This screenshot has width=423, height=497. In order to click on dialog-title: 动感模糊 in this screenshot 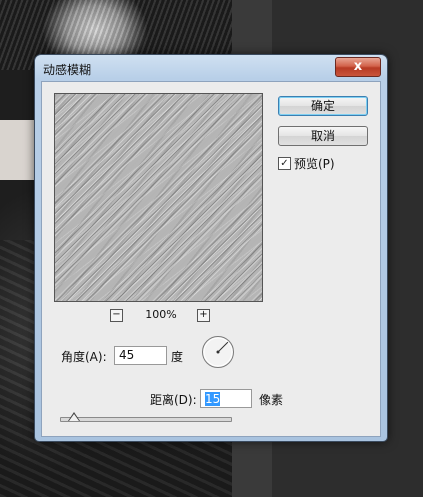, I will do `click(67, 70)`.